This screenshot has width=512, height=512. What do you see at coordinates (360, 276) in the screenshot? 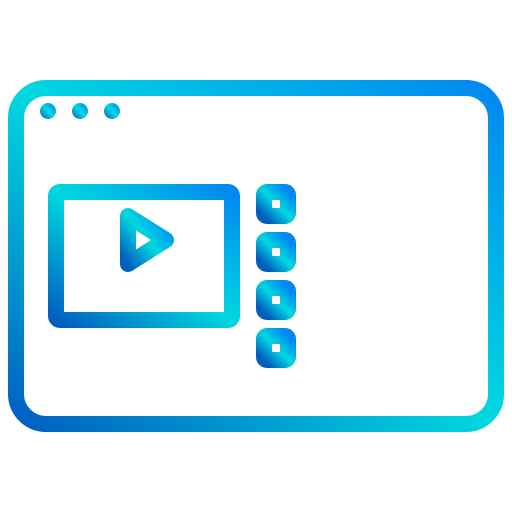
I see `playlist` at bounding box center [360, 276].